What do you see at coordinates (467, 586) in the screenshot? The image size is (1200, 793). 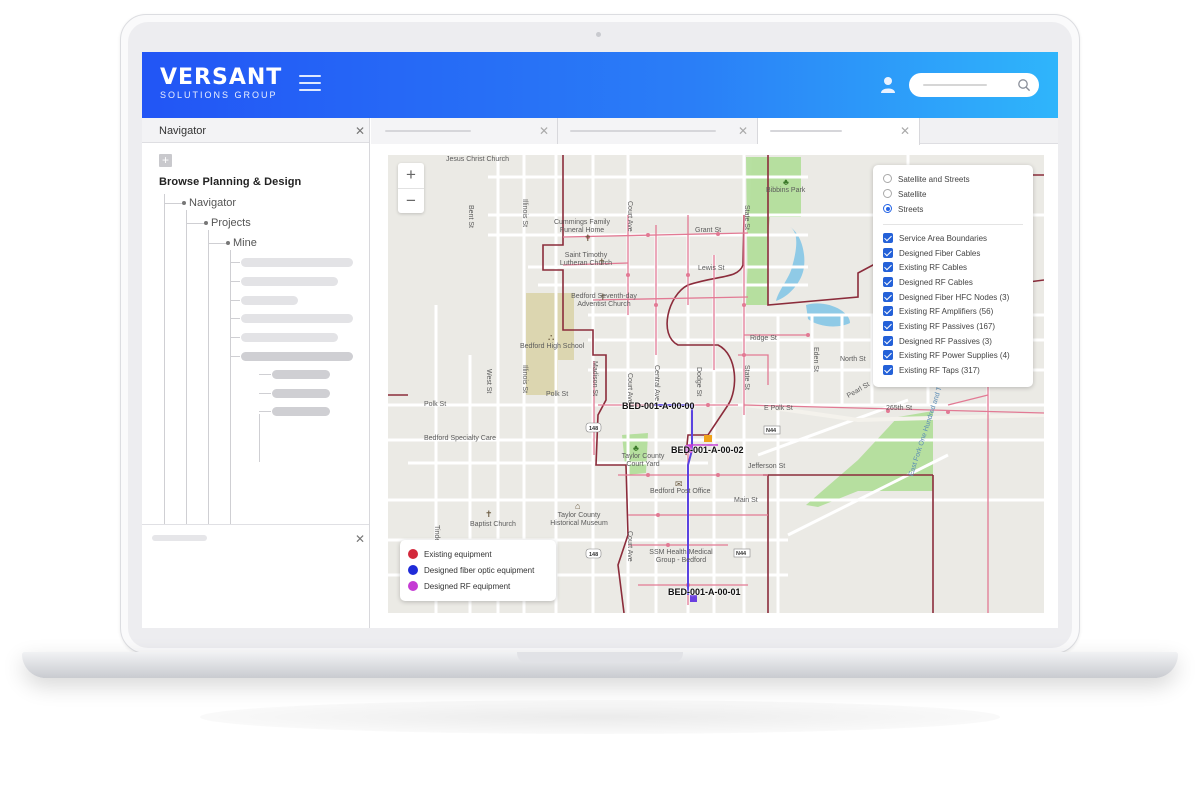 I see `legend-label: Designed RF equipment` at bounding box center [467, 586].